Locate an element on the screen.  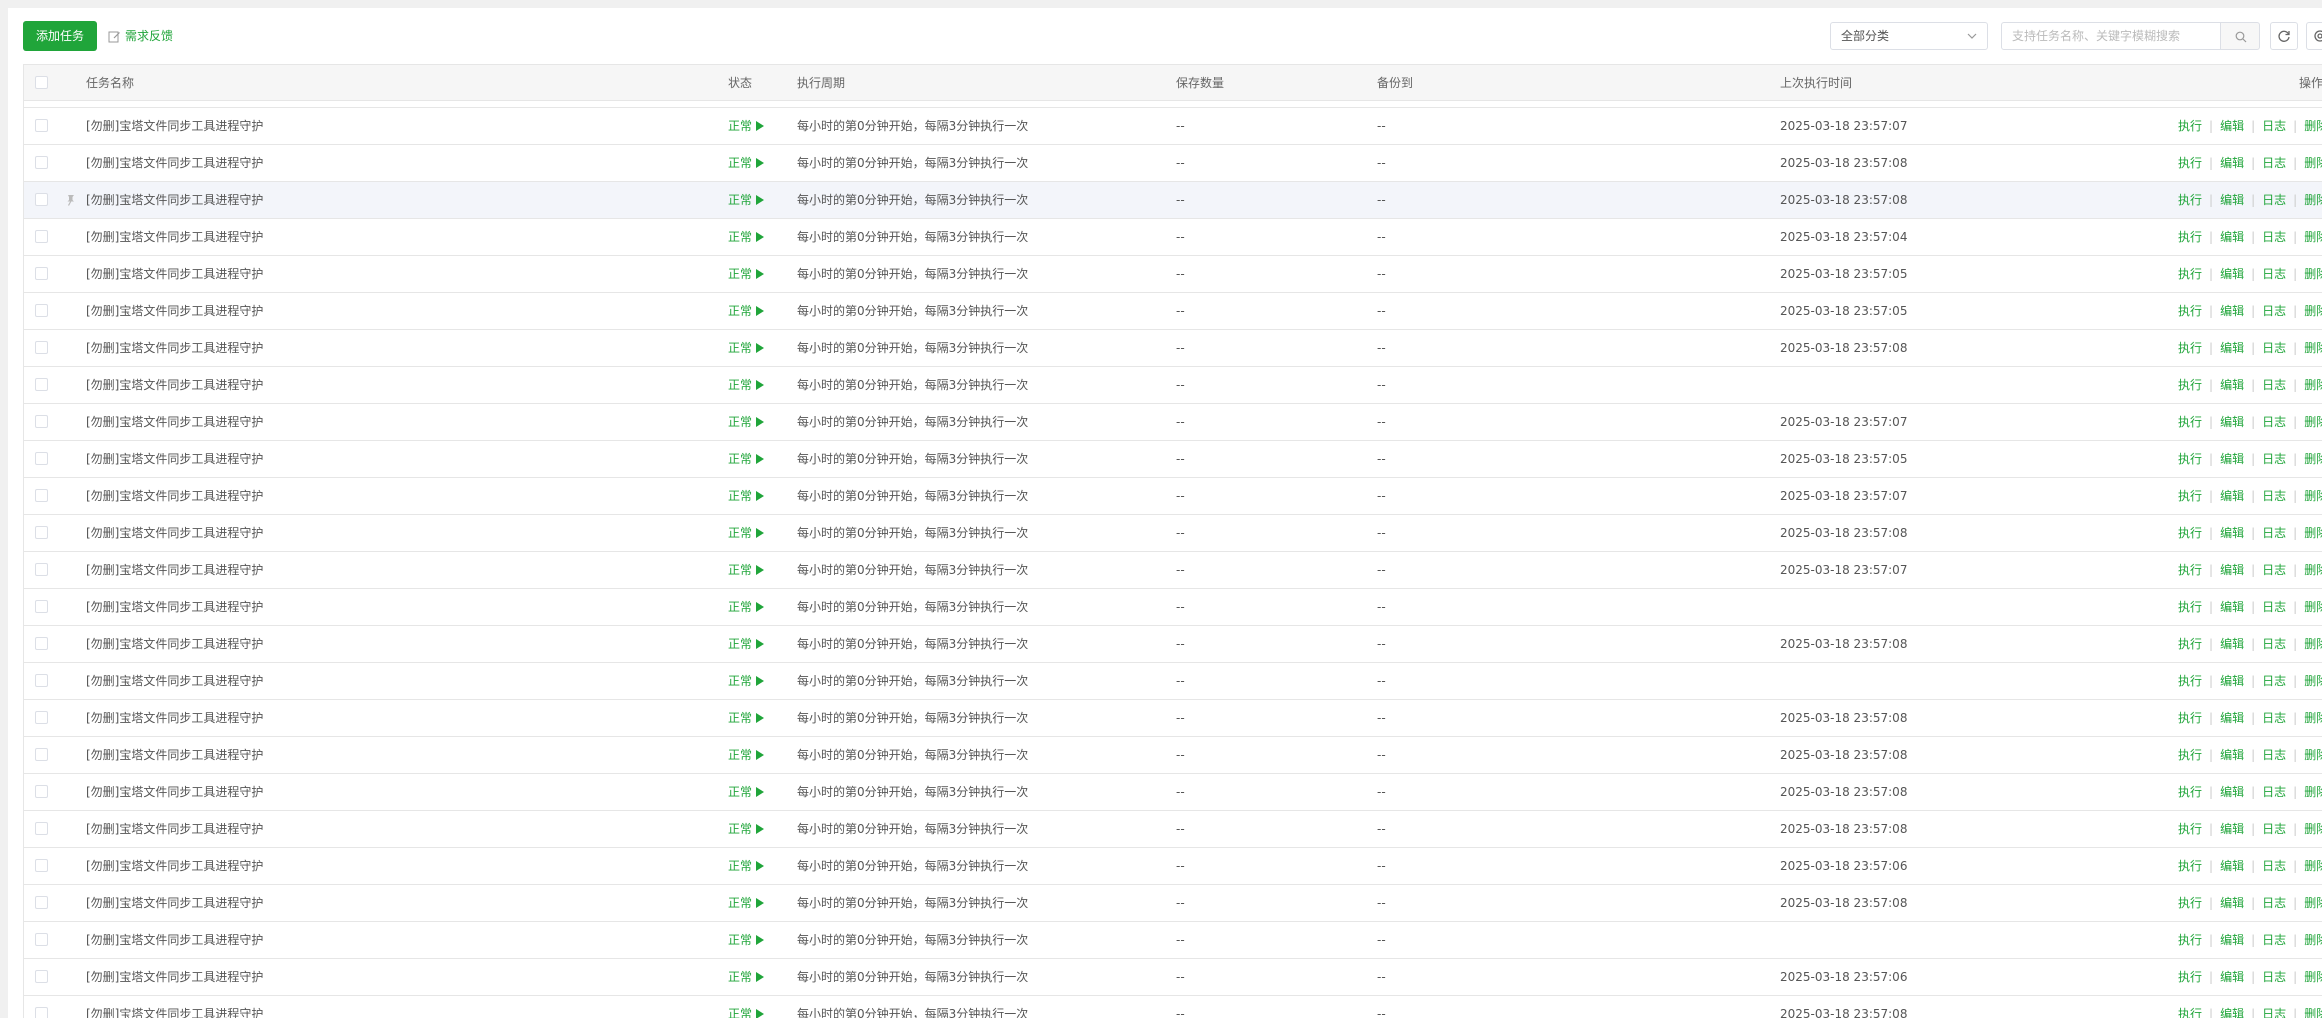
add-task-button: 添加任务 is located at coordinates (60, 36).